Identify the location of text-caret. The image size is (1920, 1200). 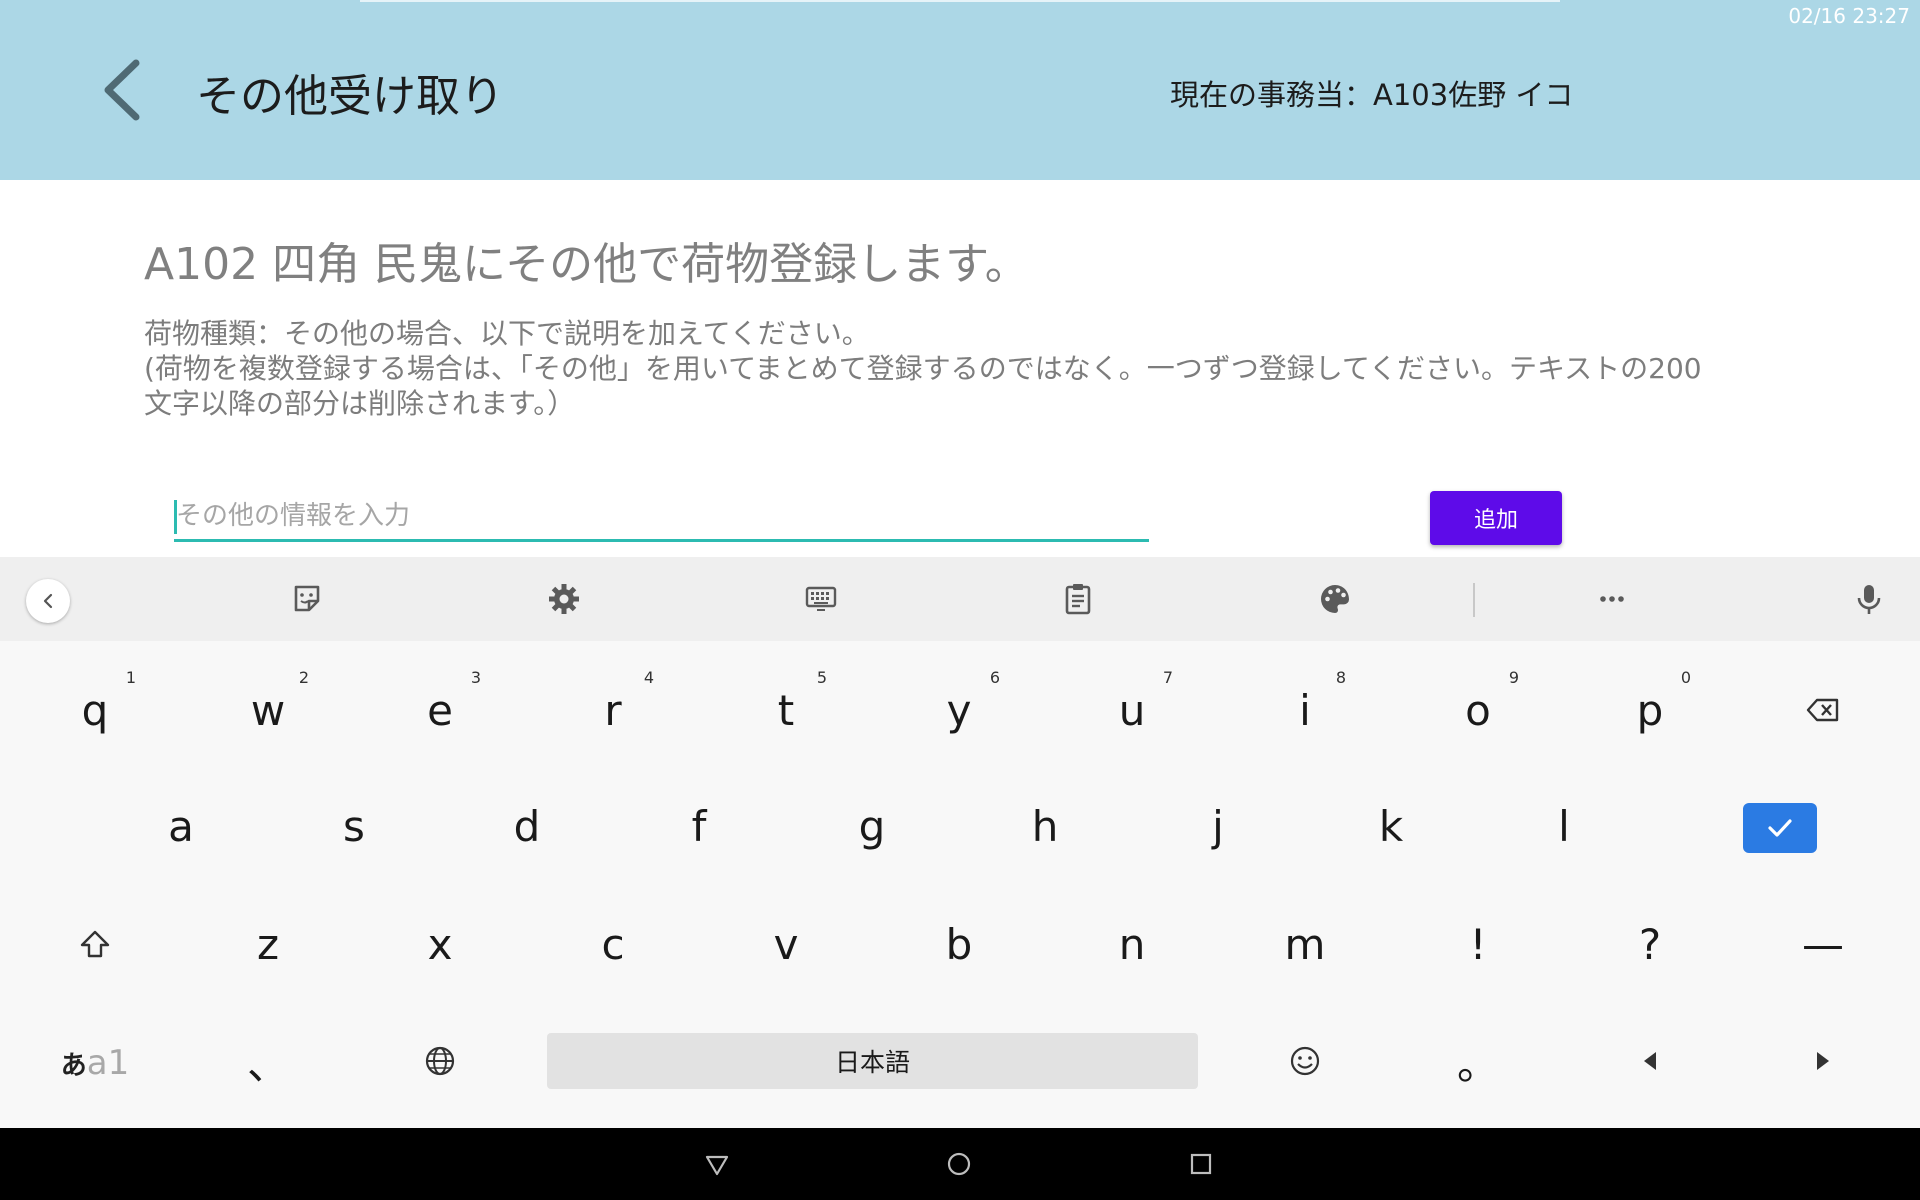
(175, 517).